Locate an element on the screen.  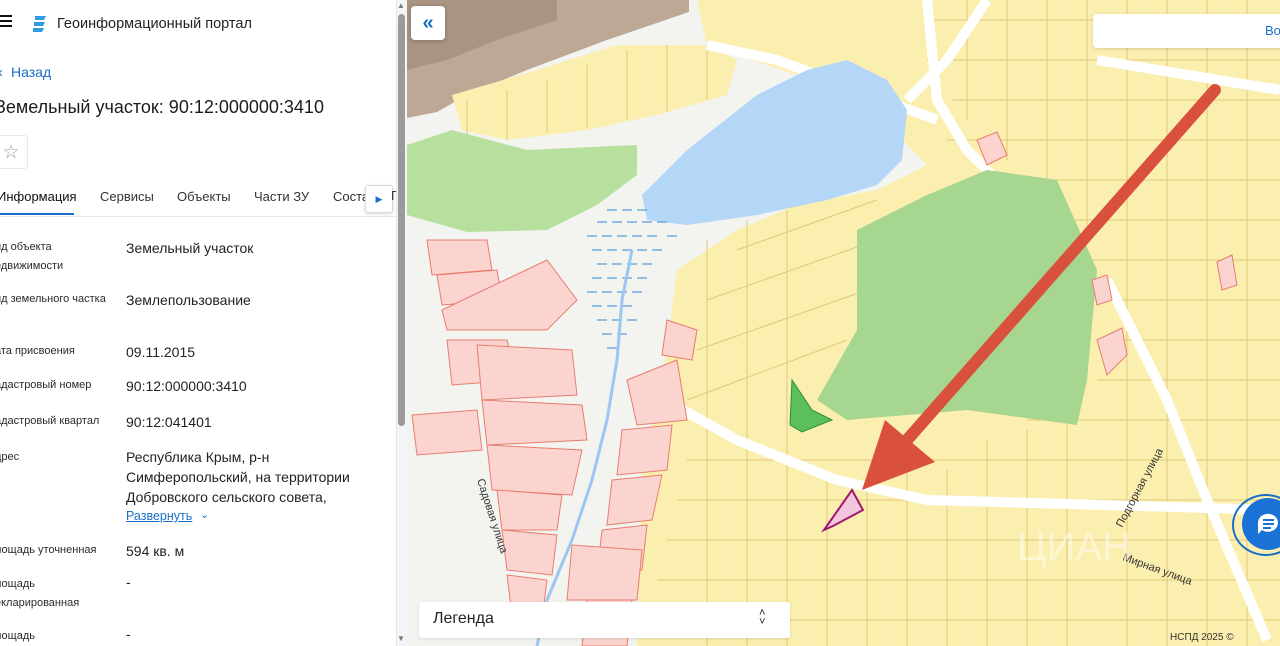
top-bar: Геоинформационный портал is located at coordinates (203, 24).